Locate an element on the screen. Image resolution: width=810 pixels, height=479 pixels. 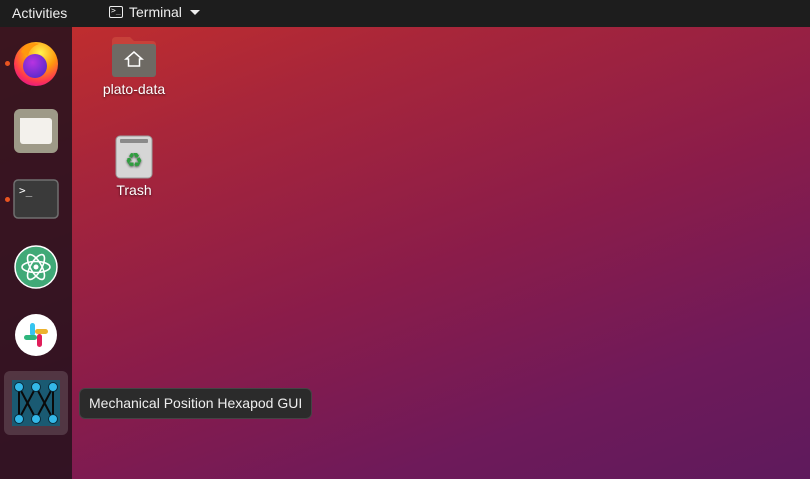
dock: >_ is located at coordinates (36, 253).